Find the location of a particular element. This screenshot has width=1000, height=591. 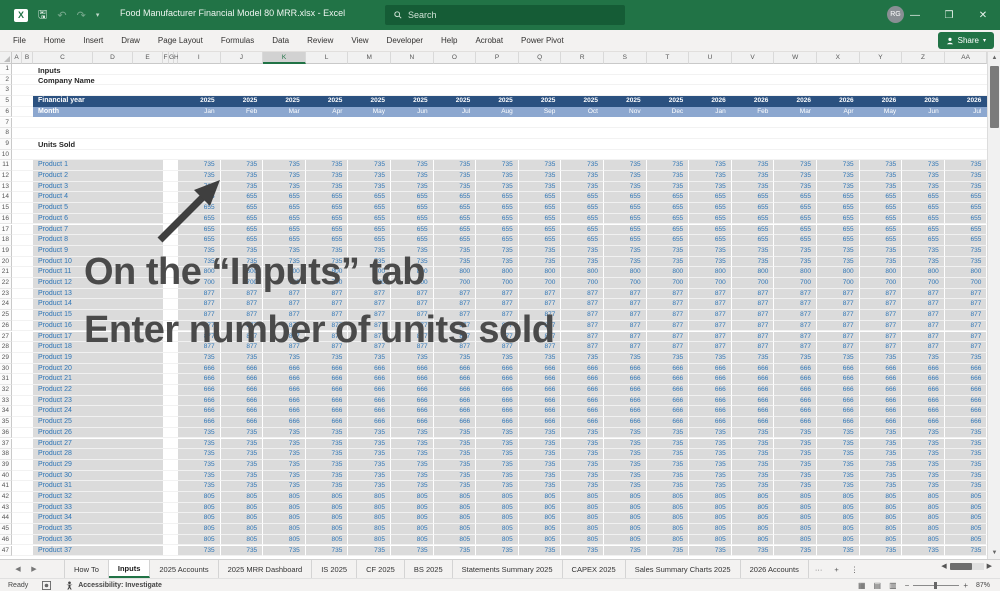

row-header-44: 44 is located at coordinates (6, 519).